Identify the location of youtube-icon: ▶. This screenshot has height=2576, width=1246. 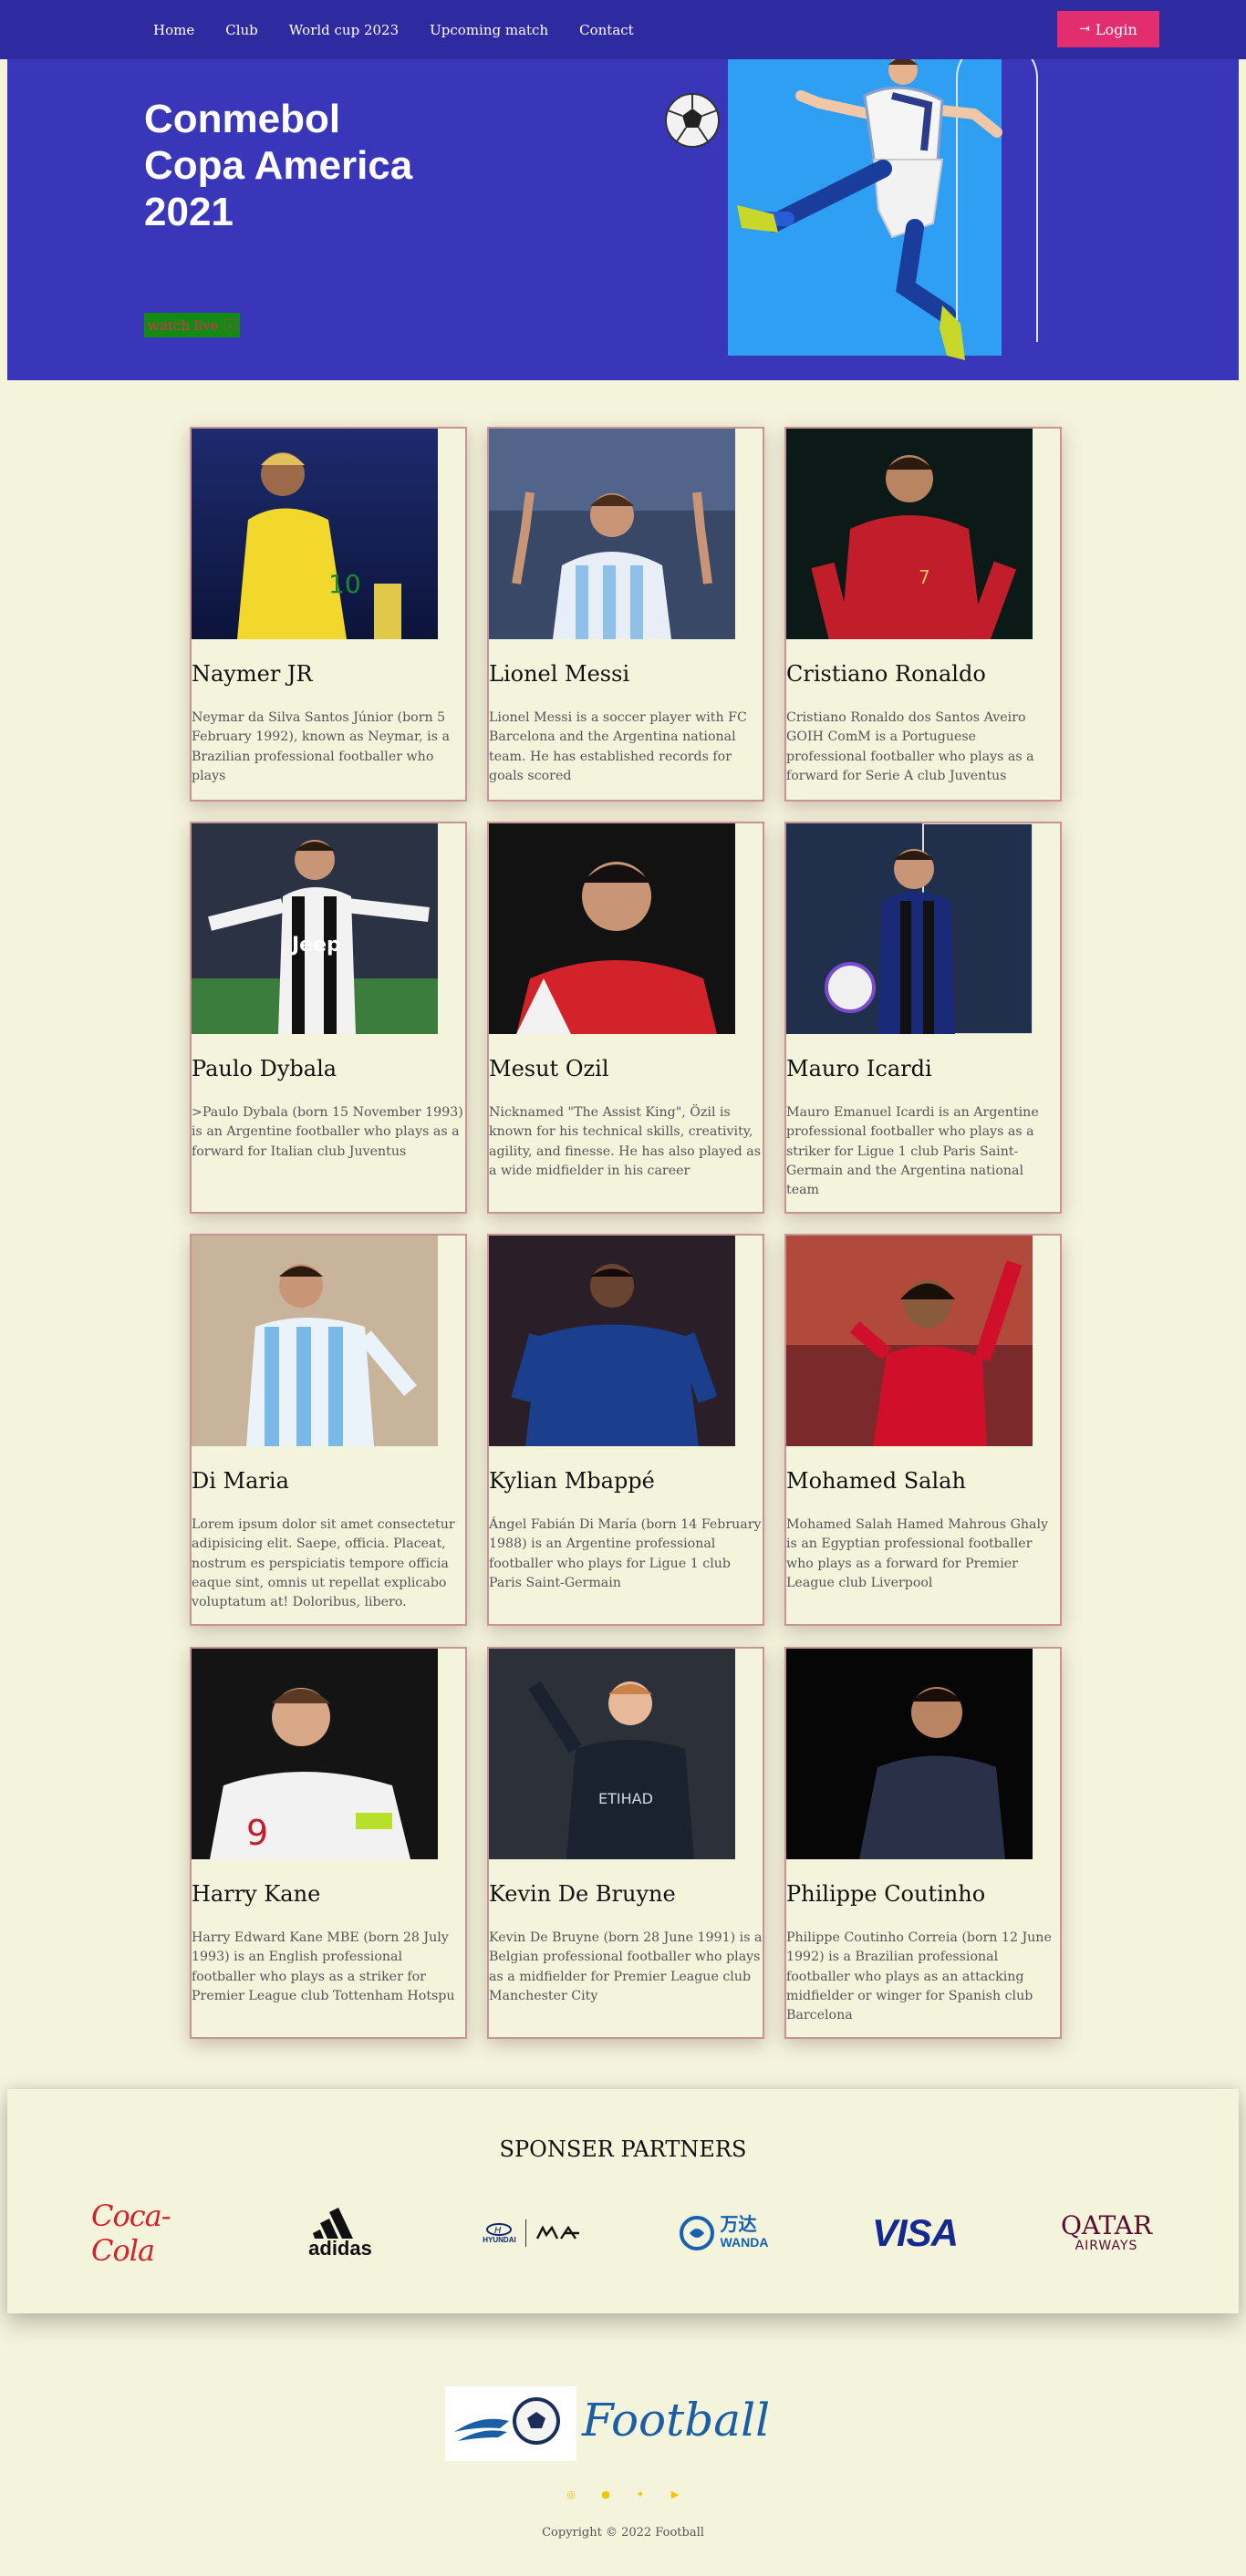
(675, 2494).